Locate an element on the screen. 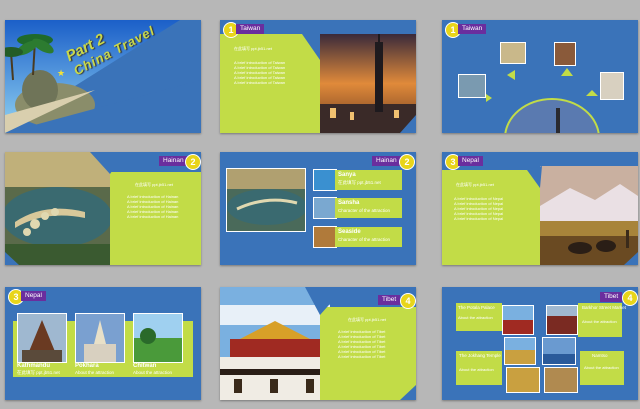  sansha-desc: Character of the attraction is located at coordinates (364, 210).